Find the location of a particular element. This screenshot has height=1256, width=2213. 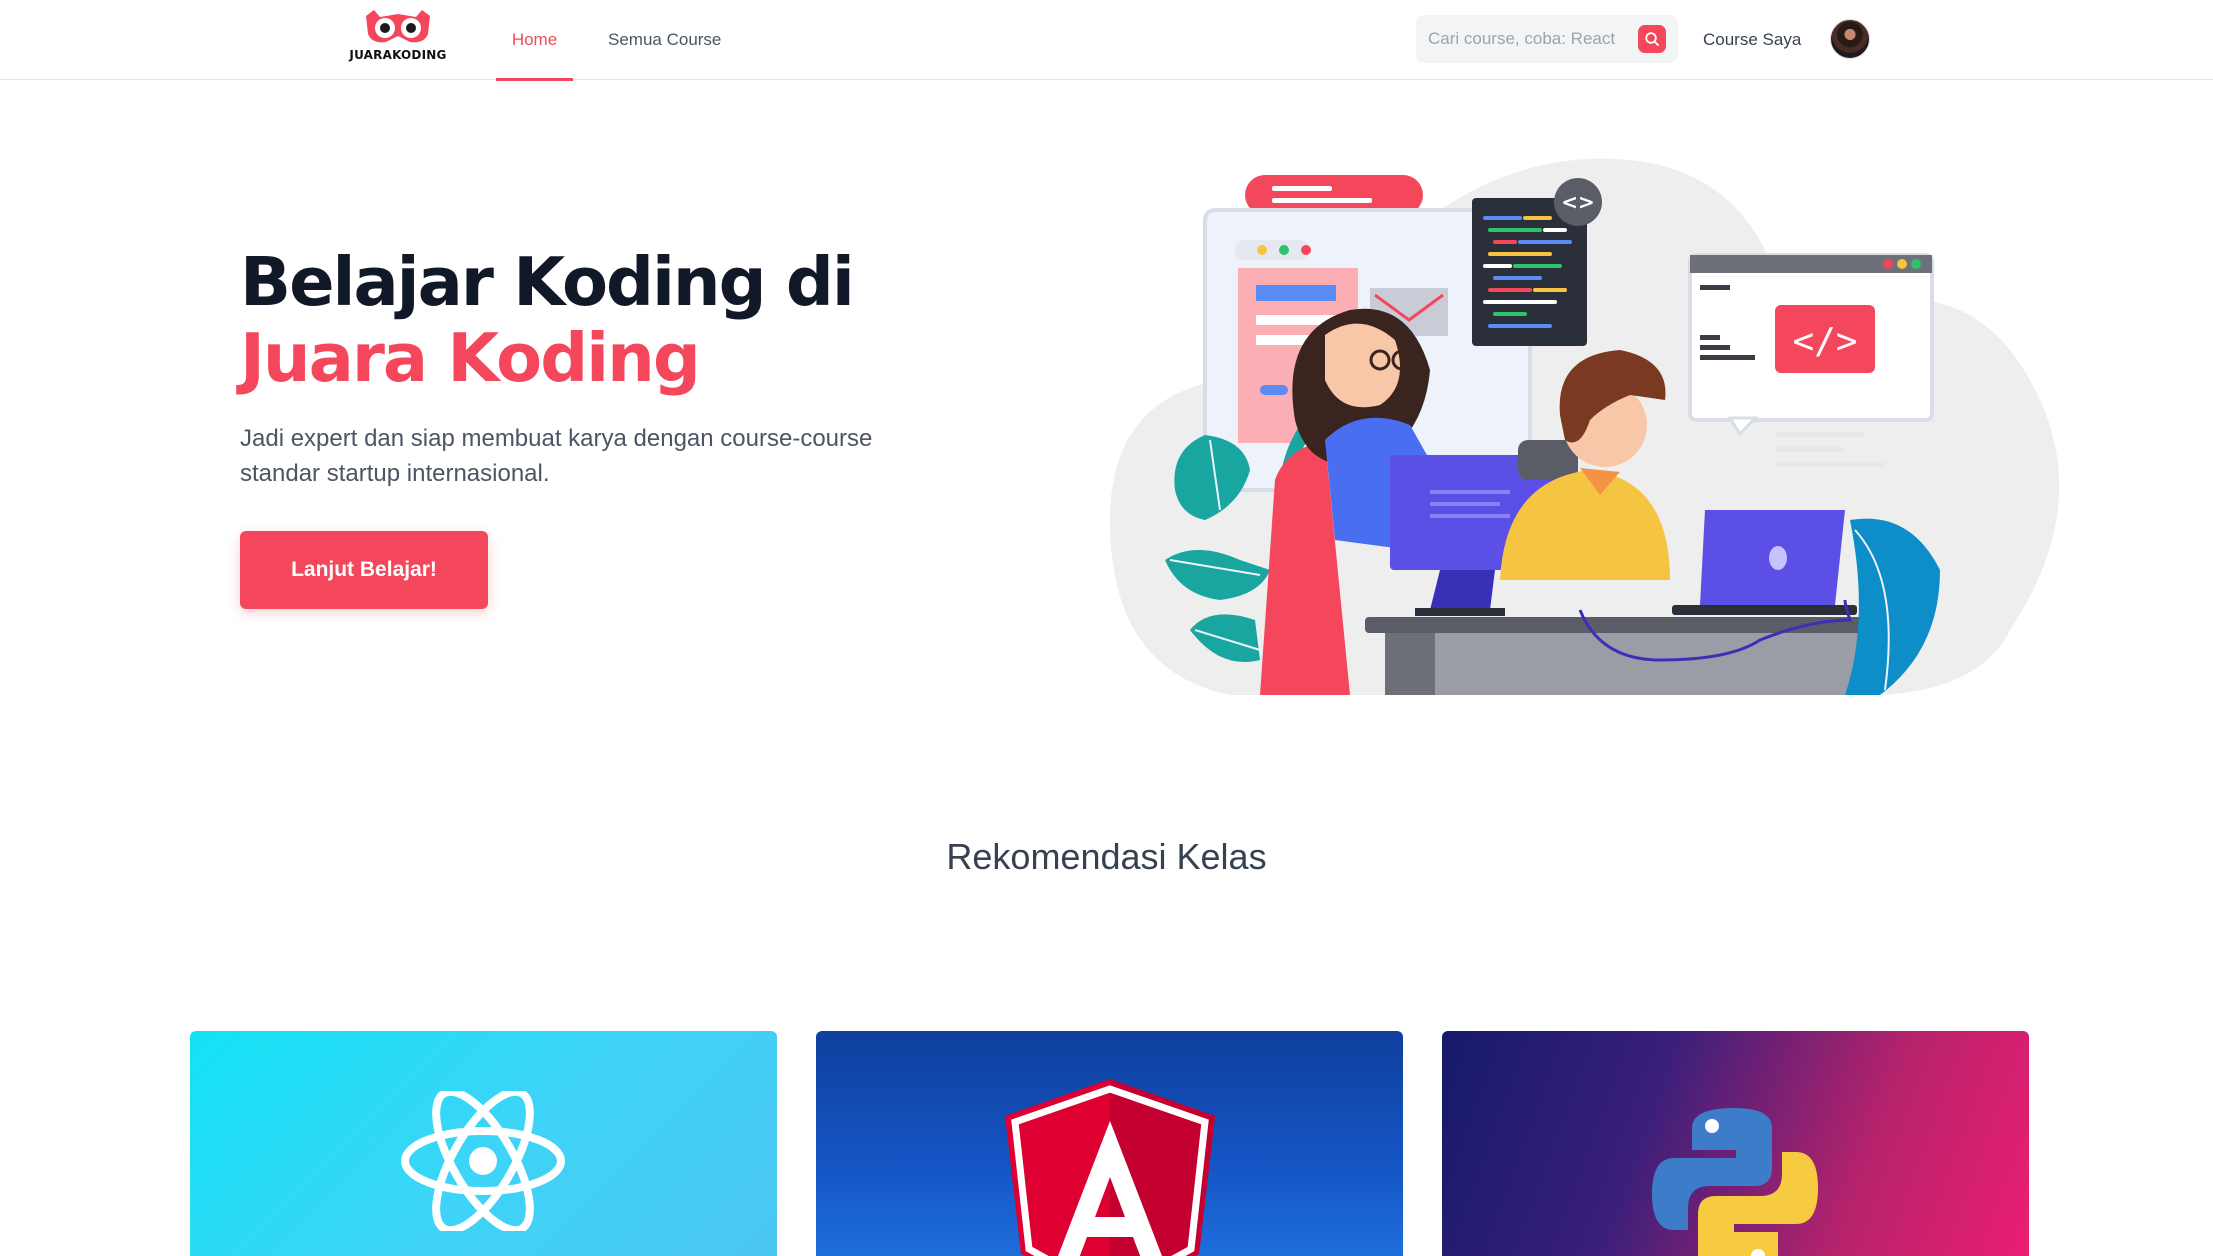

owl-eyes-icon is located at coordinates (398, 26).